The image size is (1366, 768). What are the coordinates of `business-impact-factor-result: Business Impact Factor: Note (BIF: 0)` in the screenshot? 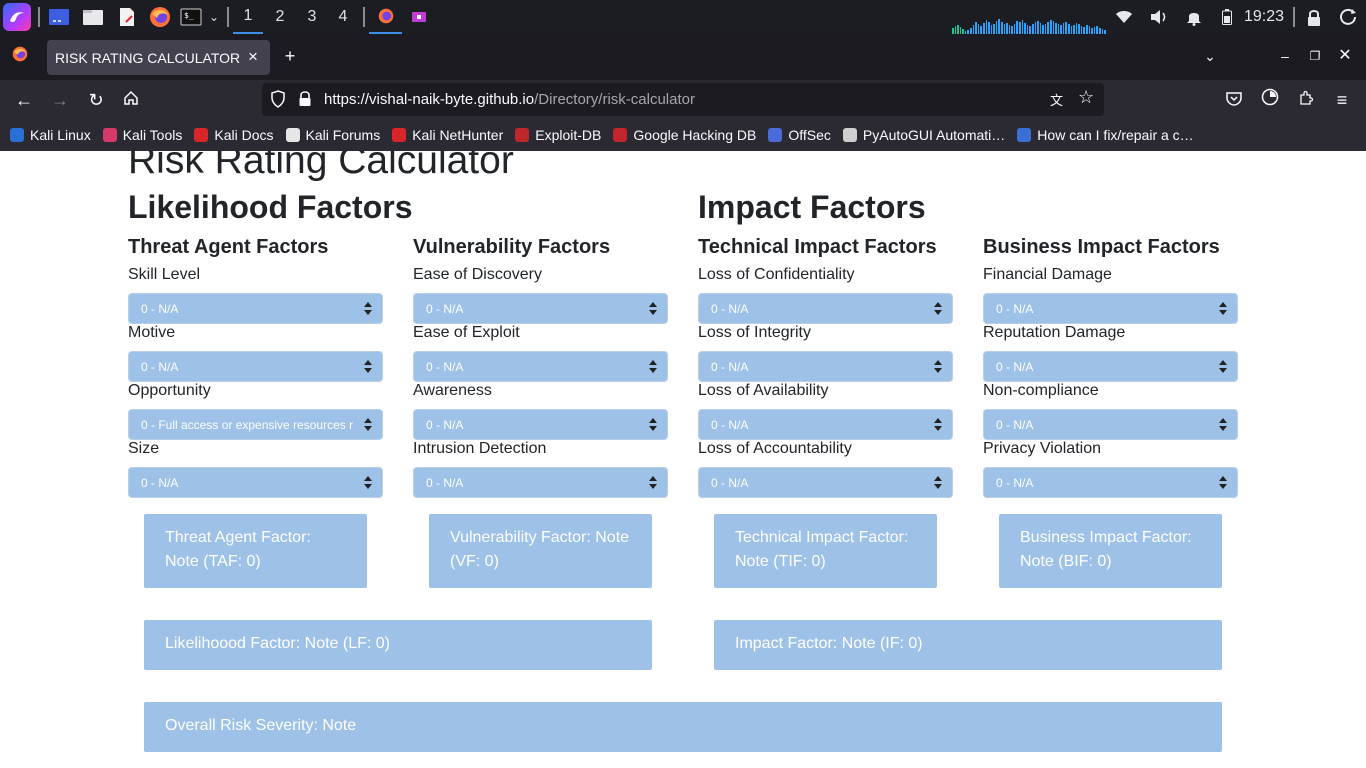 It's located at (1110, 551).